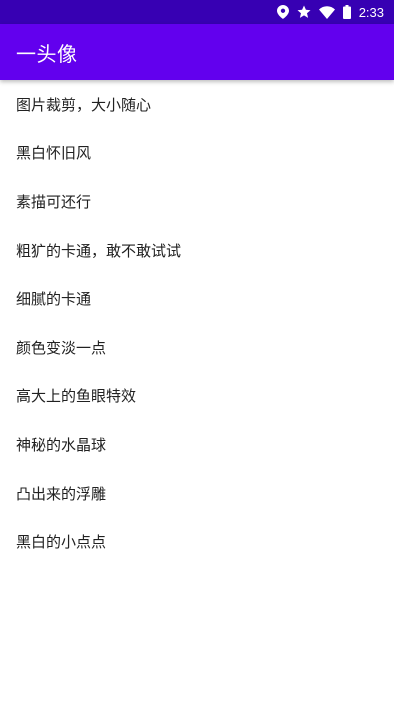  Describe the element at coordinates (197, 52) in the screenshot. I see `app-bar: 一头像` at that location.